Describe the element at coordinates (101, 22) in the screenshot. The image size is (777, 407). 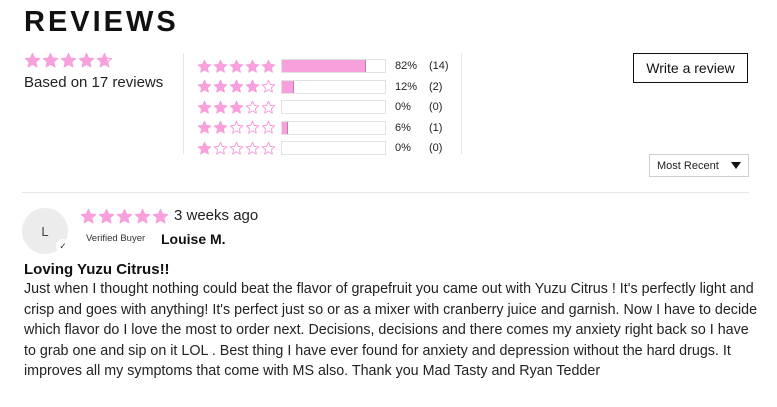
I see `page-title: REVIEWS` at that location.